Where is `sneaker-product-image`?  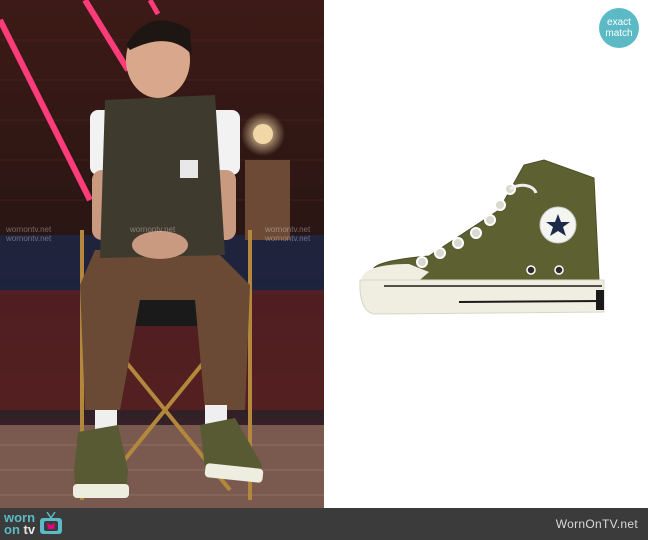 sneaker-product-image is located at coordinates (482, 237).